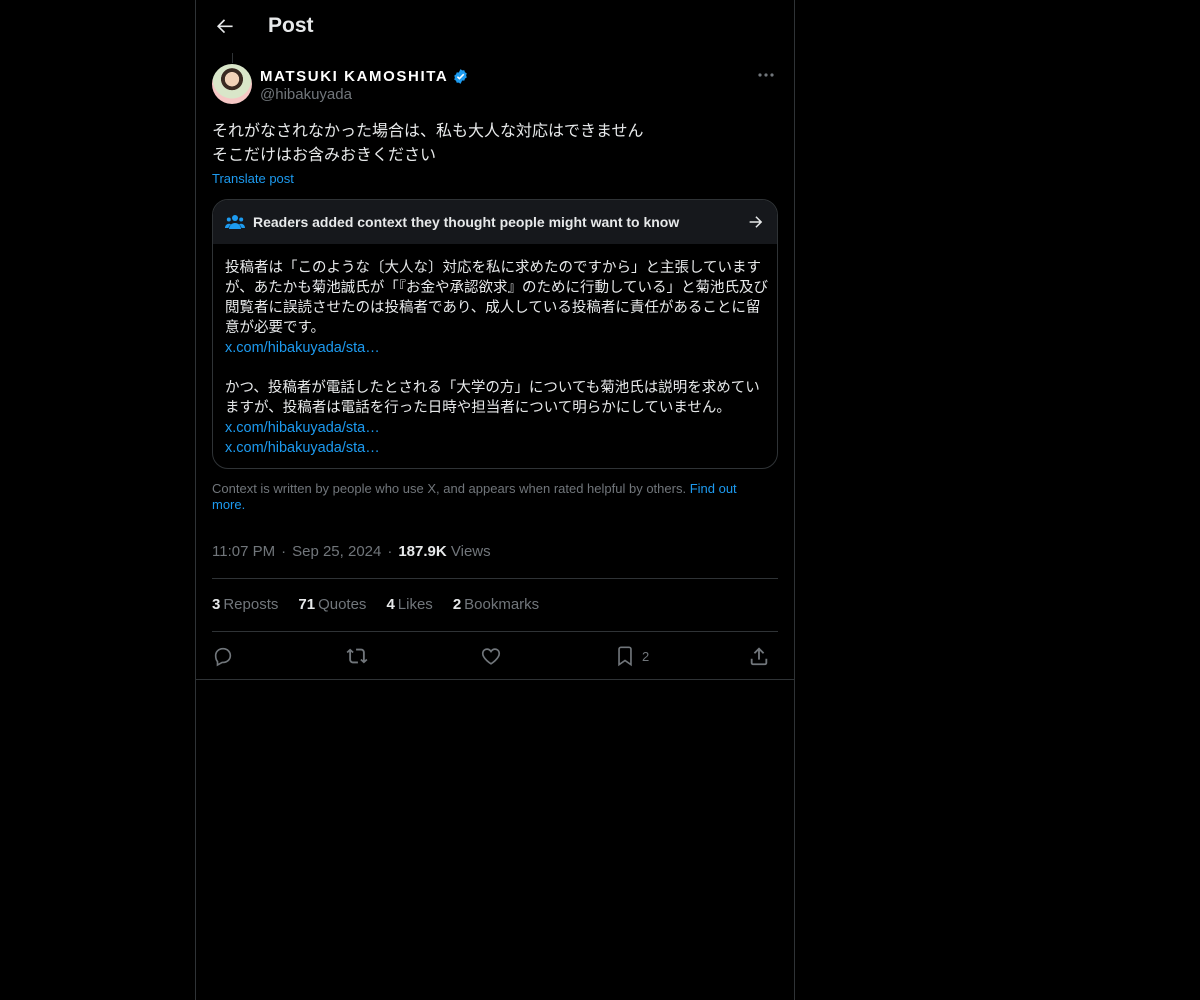 Image resolution: width=1200 pixels, height=1000 pixels. Describe the element at coordinates (646, 656) in the screenshot. I see `bookmark-count: 2` at that location.